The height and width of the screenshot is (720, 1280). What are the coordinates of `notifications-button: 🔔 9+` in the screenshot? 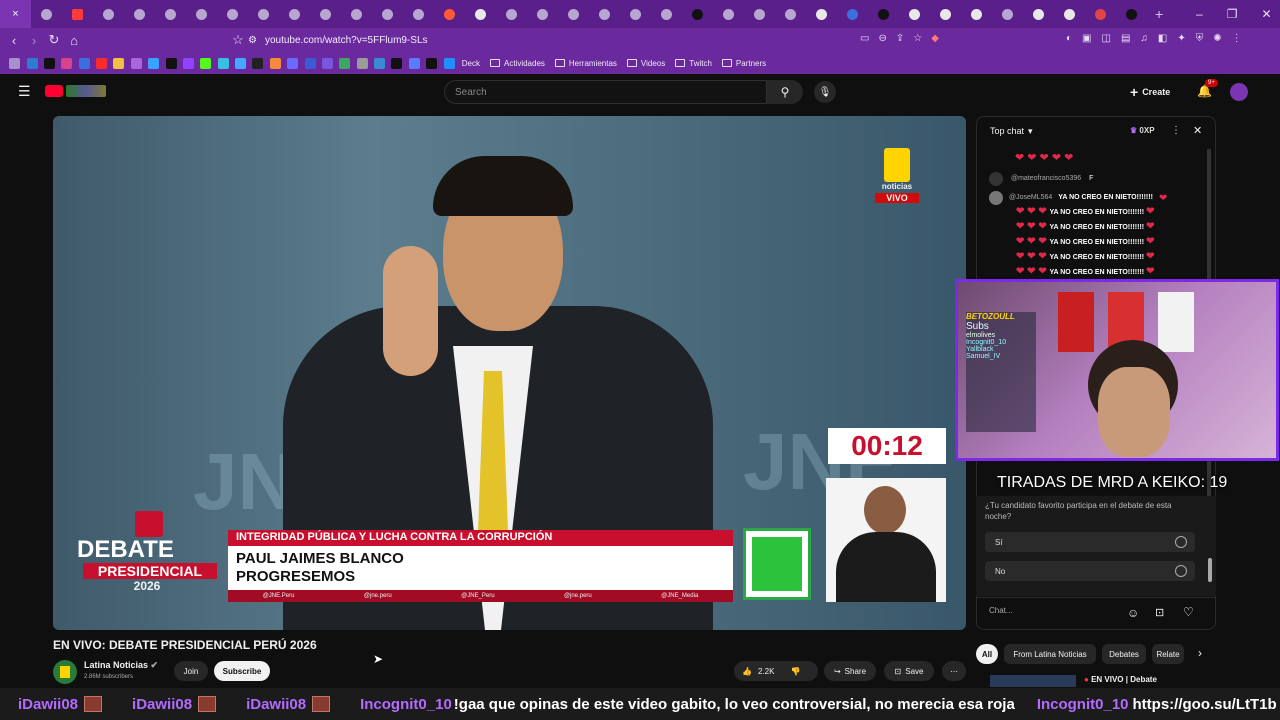 It's located at (1207, 88).